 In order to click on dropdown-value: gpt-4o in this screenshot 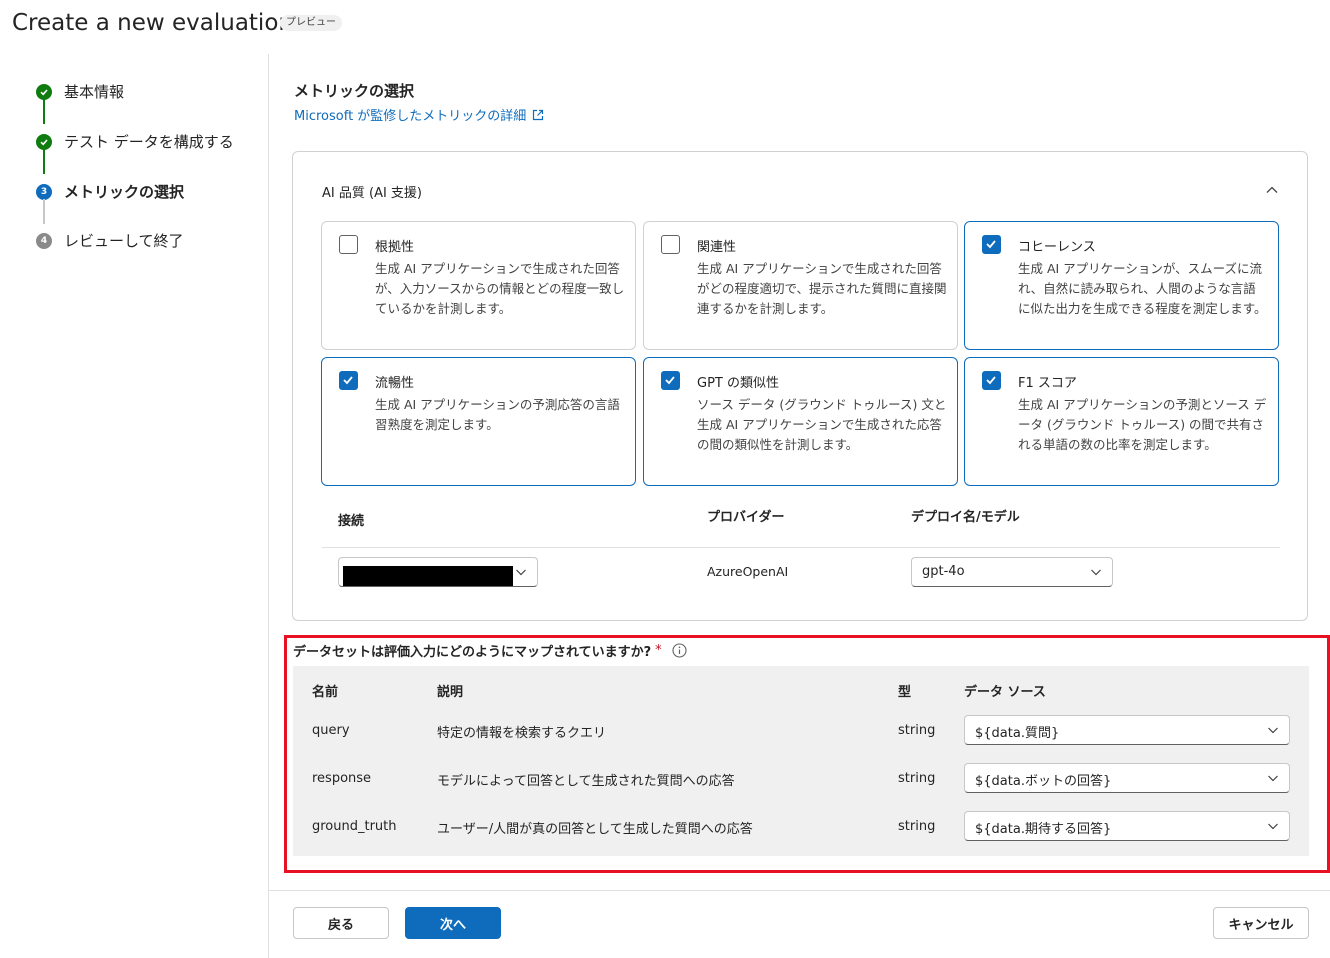, I will do `click(943, 571)`.